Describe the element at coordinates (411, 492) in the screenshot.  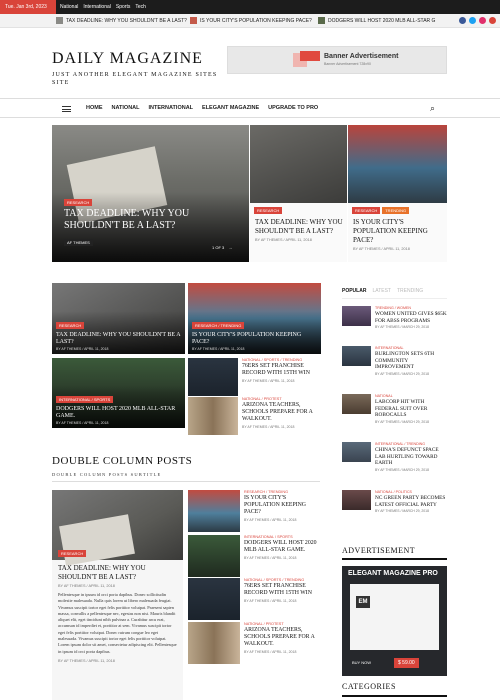
I see `post-categories: NATIONAL / POLITICS` at that location.